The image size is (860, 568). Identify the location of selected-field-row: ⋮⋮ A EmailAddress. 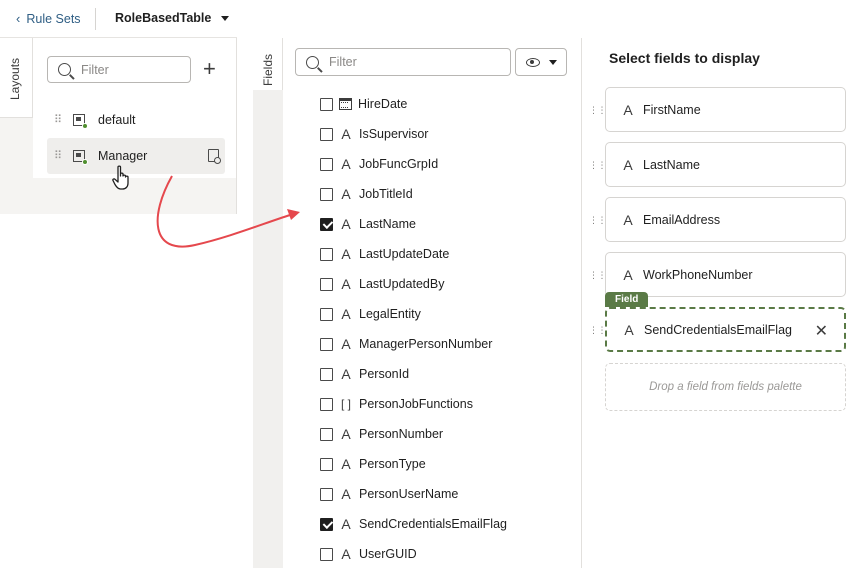
(718, 220).